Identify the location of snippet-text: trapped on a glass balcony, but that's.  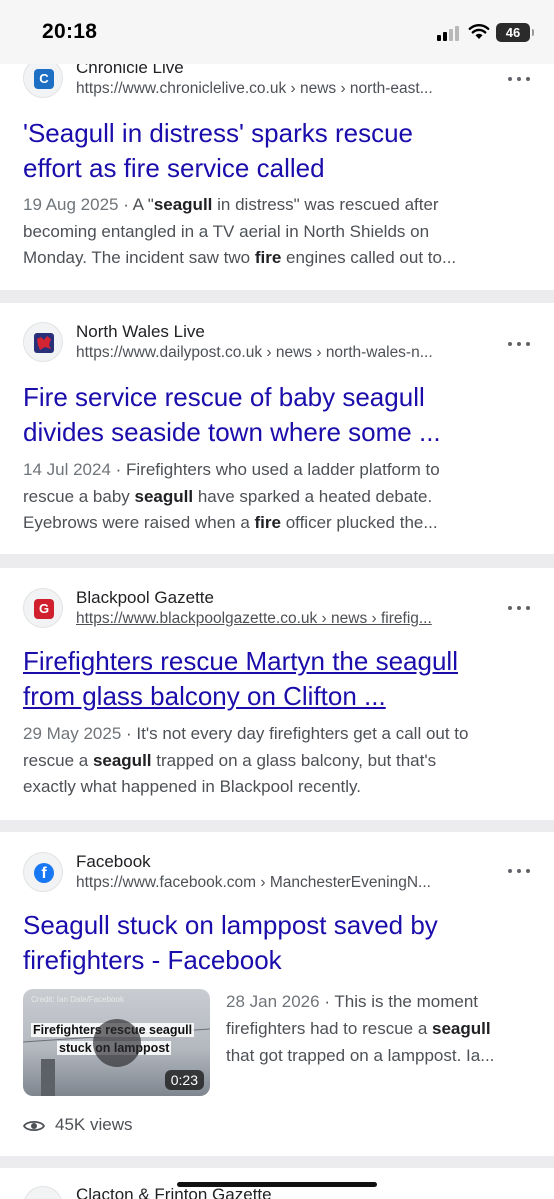
(294, 760).